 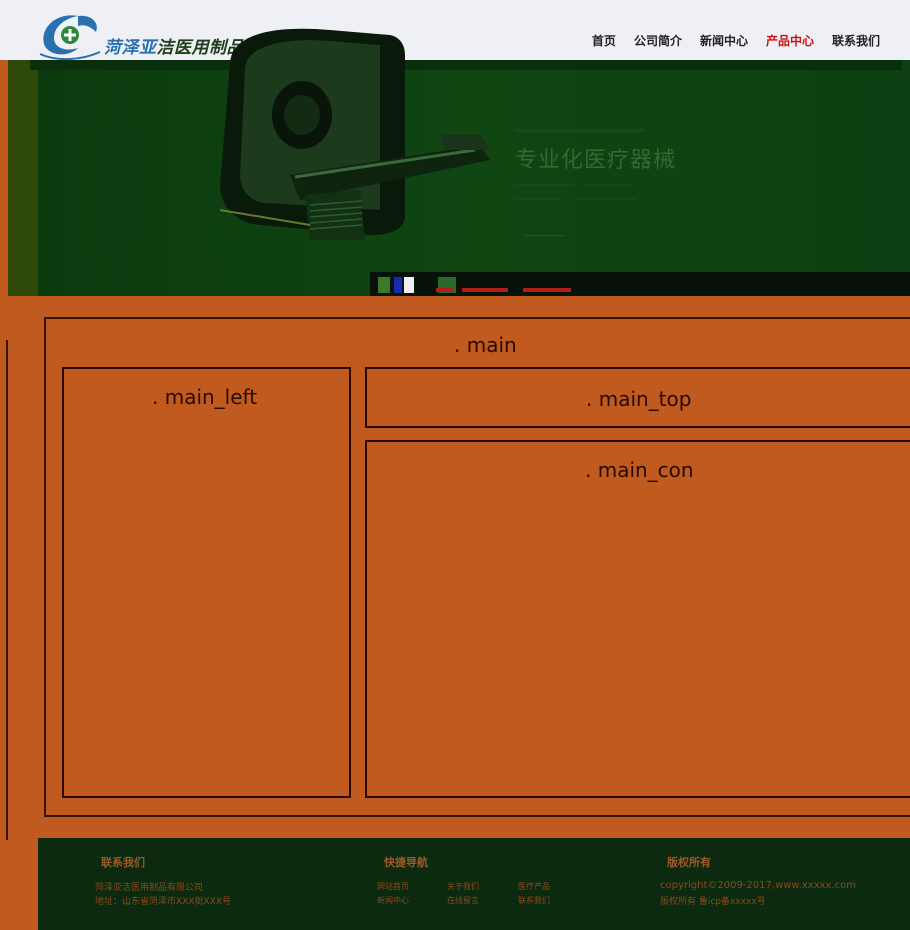 I want to click on footer-copyright-heading: 版权所有, so click(x=689, y=862).